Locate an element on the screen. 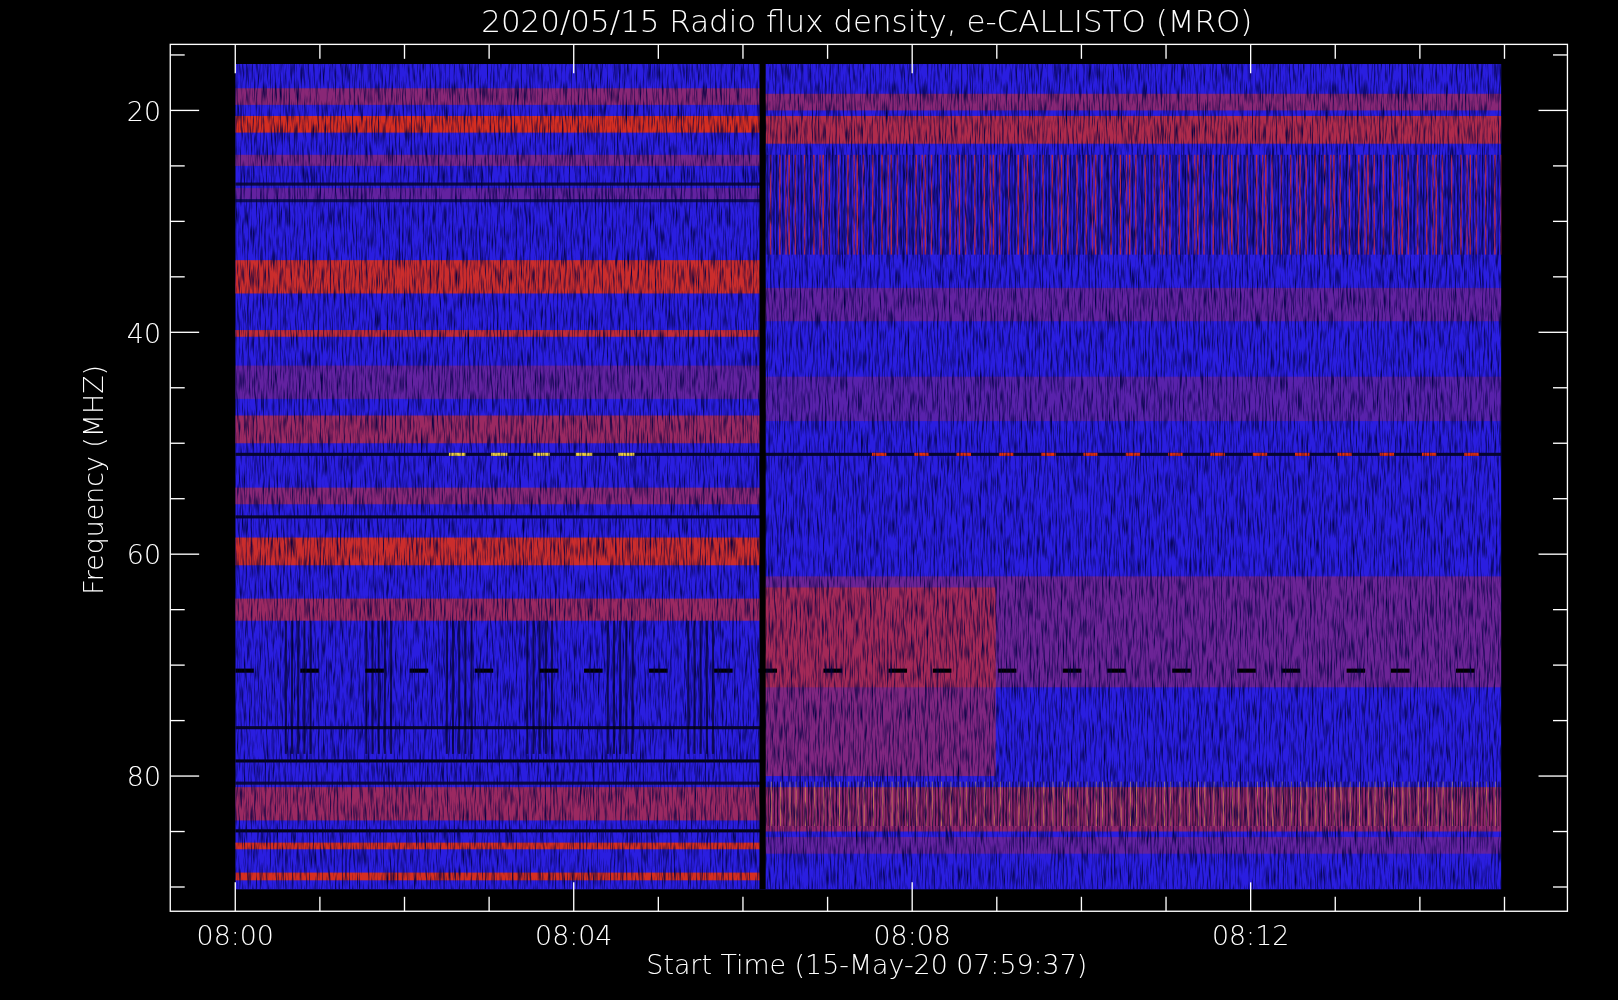 This screenshot has width=1618, height=1000. tick-label: 08:04 is located at coordinates (574, 936).